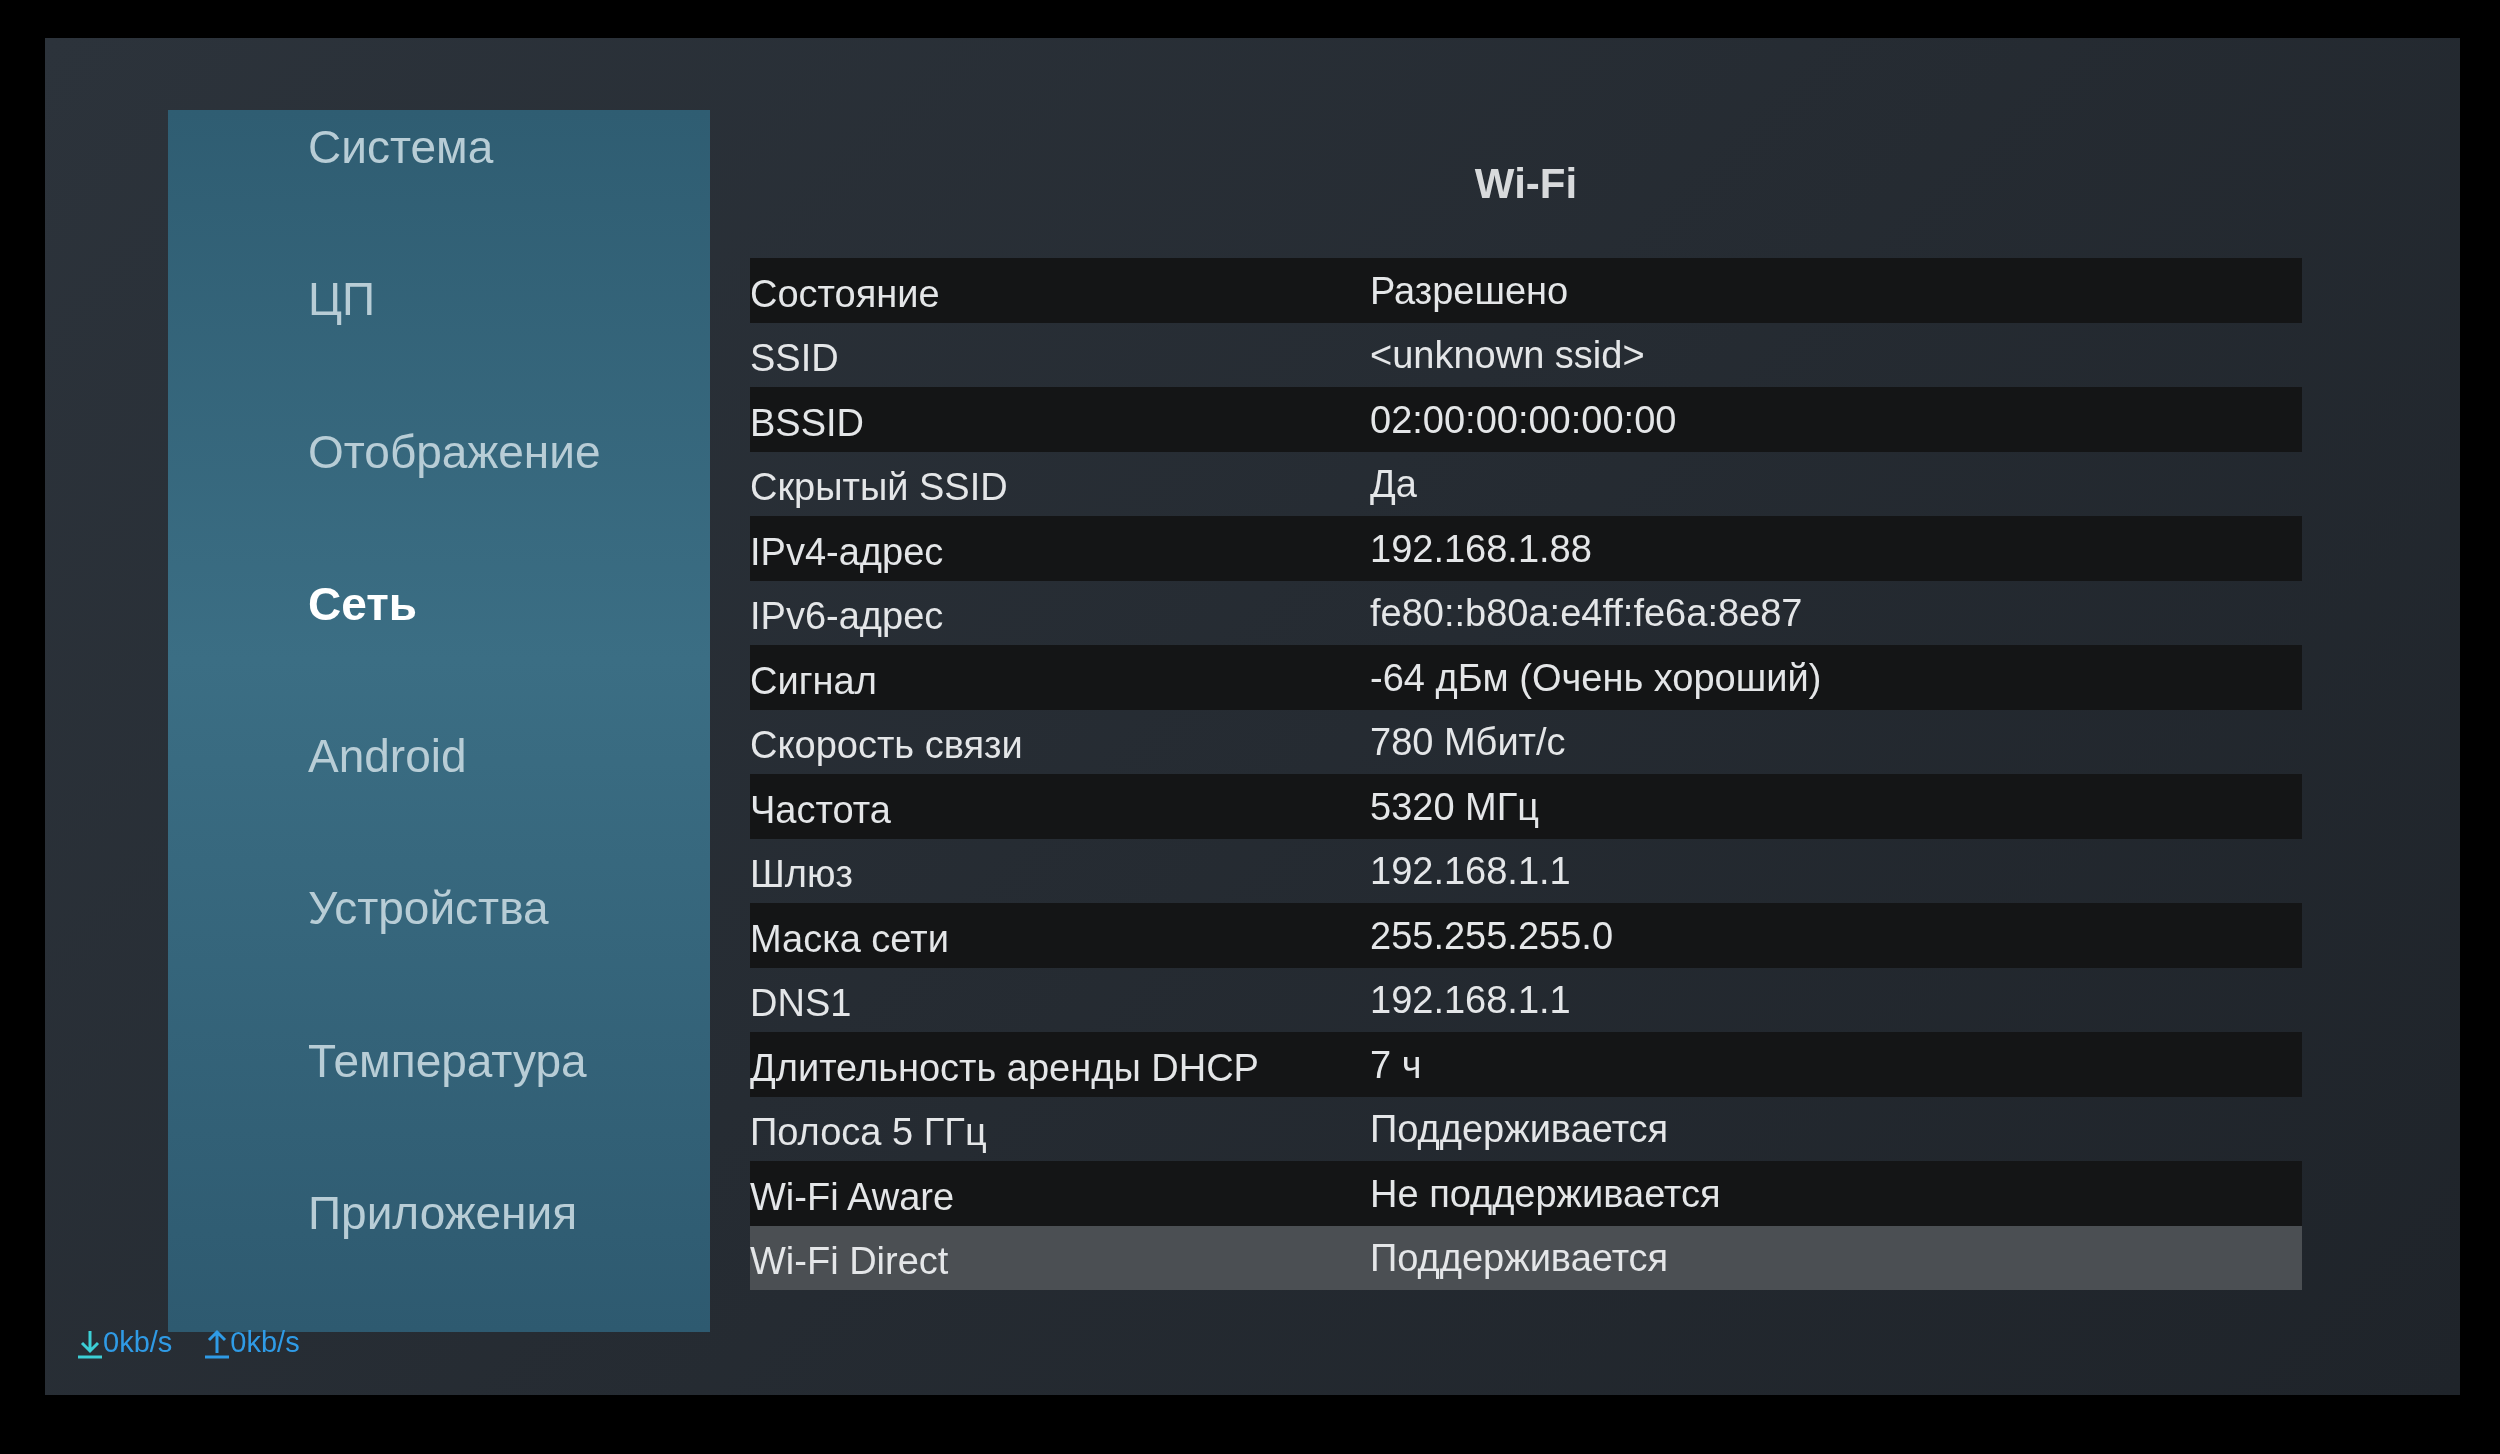 The height and width of the screenshot is (1454, 2500). Describe the element at coordinates (821, 809) in the screenshot. I see `row-label: Частота` at that location.